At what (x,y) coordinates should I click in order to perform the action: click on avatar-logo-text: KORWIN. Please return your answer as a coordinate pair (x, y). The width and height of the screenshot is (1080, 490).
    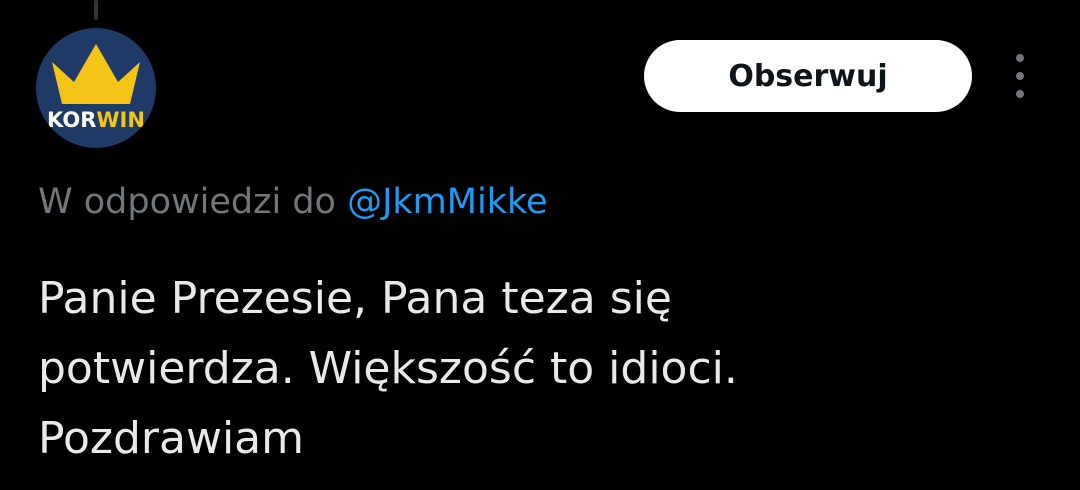
    Looking at the image, I should click on (96, 120).